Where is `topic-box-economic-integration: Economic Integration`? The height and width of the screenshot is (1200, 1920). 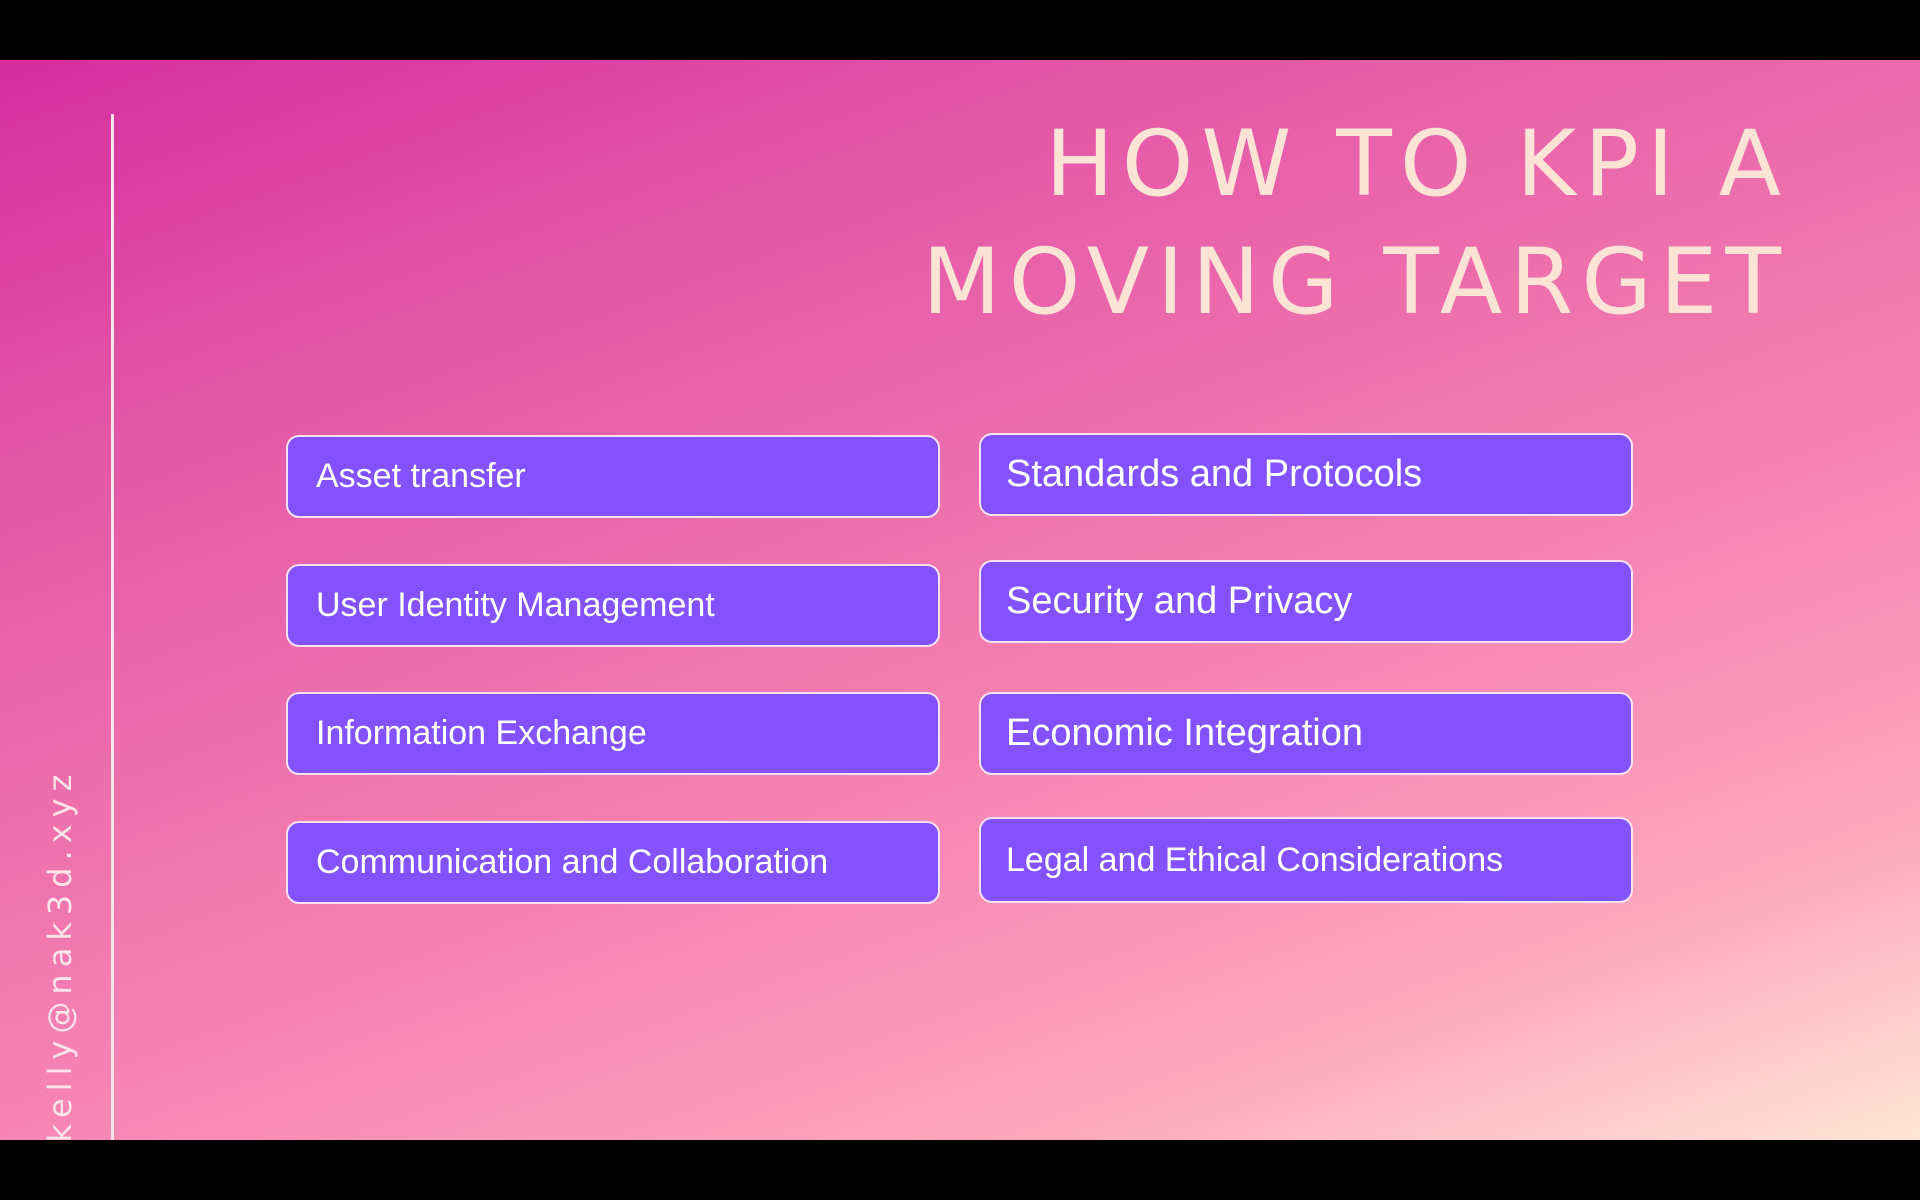 topic-box-economic-integration: Economic Integration is located at coordinates (1306, 733).